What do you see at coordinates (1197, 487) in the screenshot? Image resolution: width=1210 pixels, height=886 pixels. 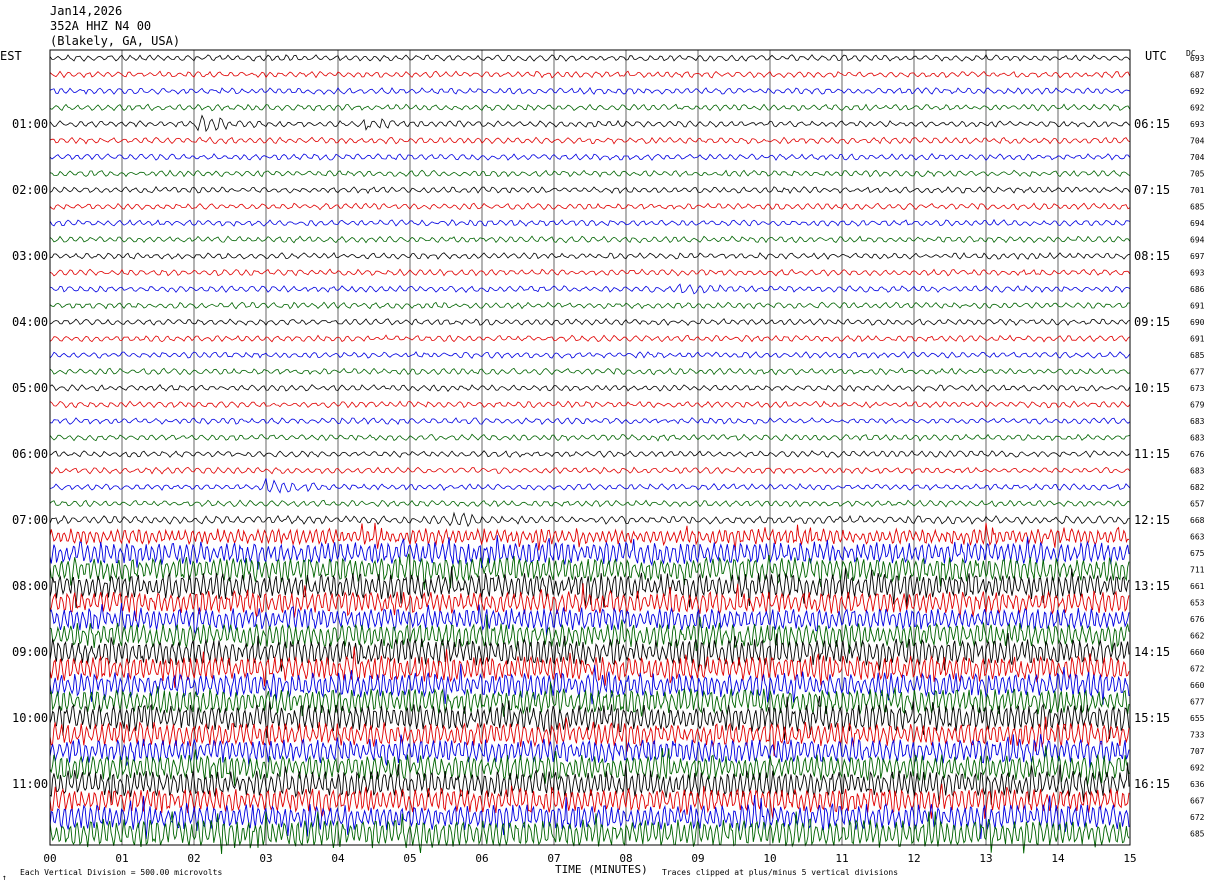 I see `dc-offset-label: 682` at bounding box center [1197, 487].